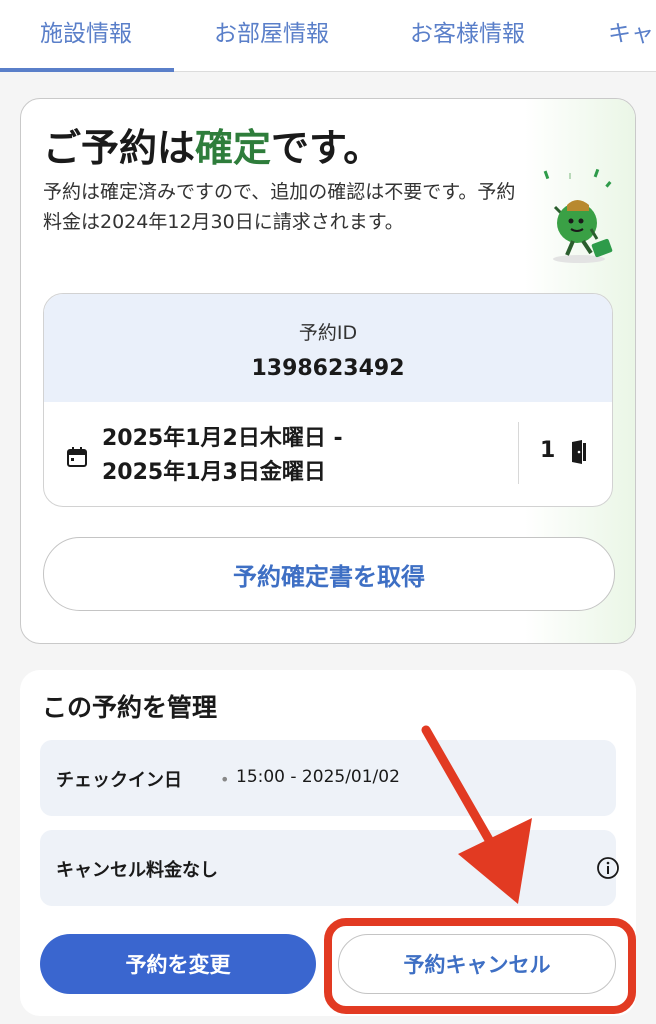 This screenshot has height=1024, width=656. What do you see at coordinates (271, 31) in the screenshot?
I see `tab-room-info: お部屋情報` at bounding box center [271, 31].